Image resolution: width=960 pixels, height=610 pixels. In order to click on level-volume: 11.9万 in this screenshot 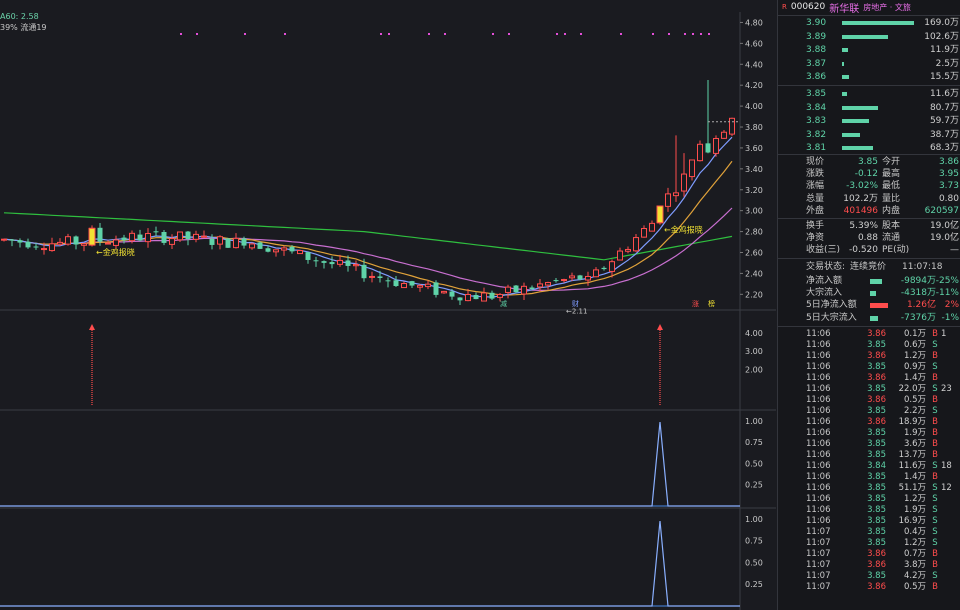, I will do `click(944, 50)`.